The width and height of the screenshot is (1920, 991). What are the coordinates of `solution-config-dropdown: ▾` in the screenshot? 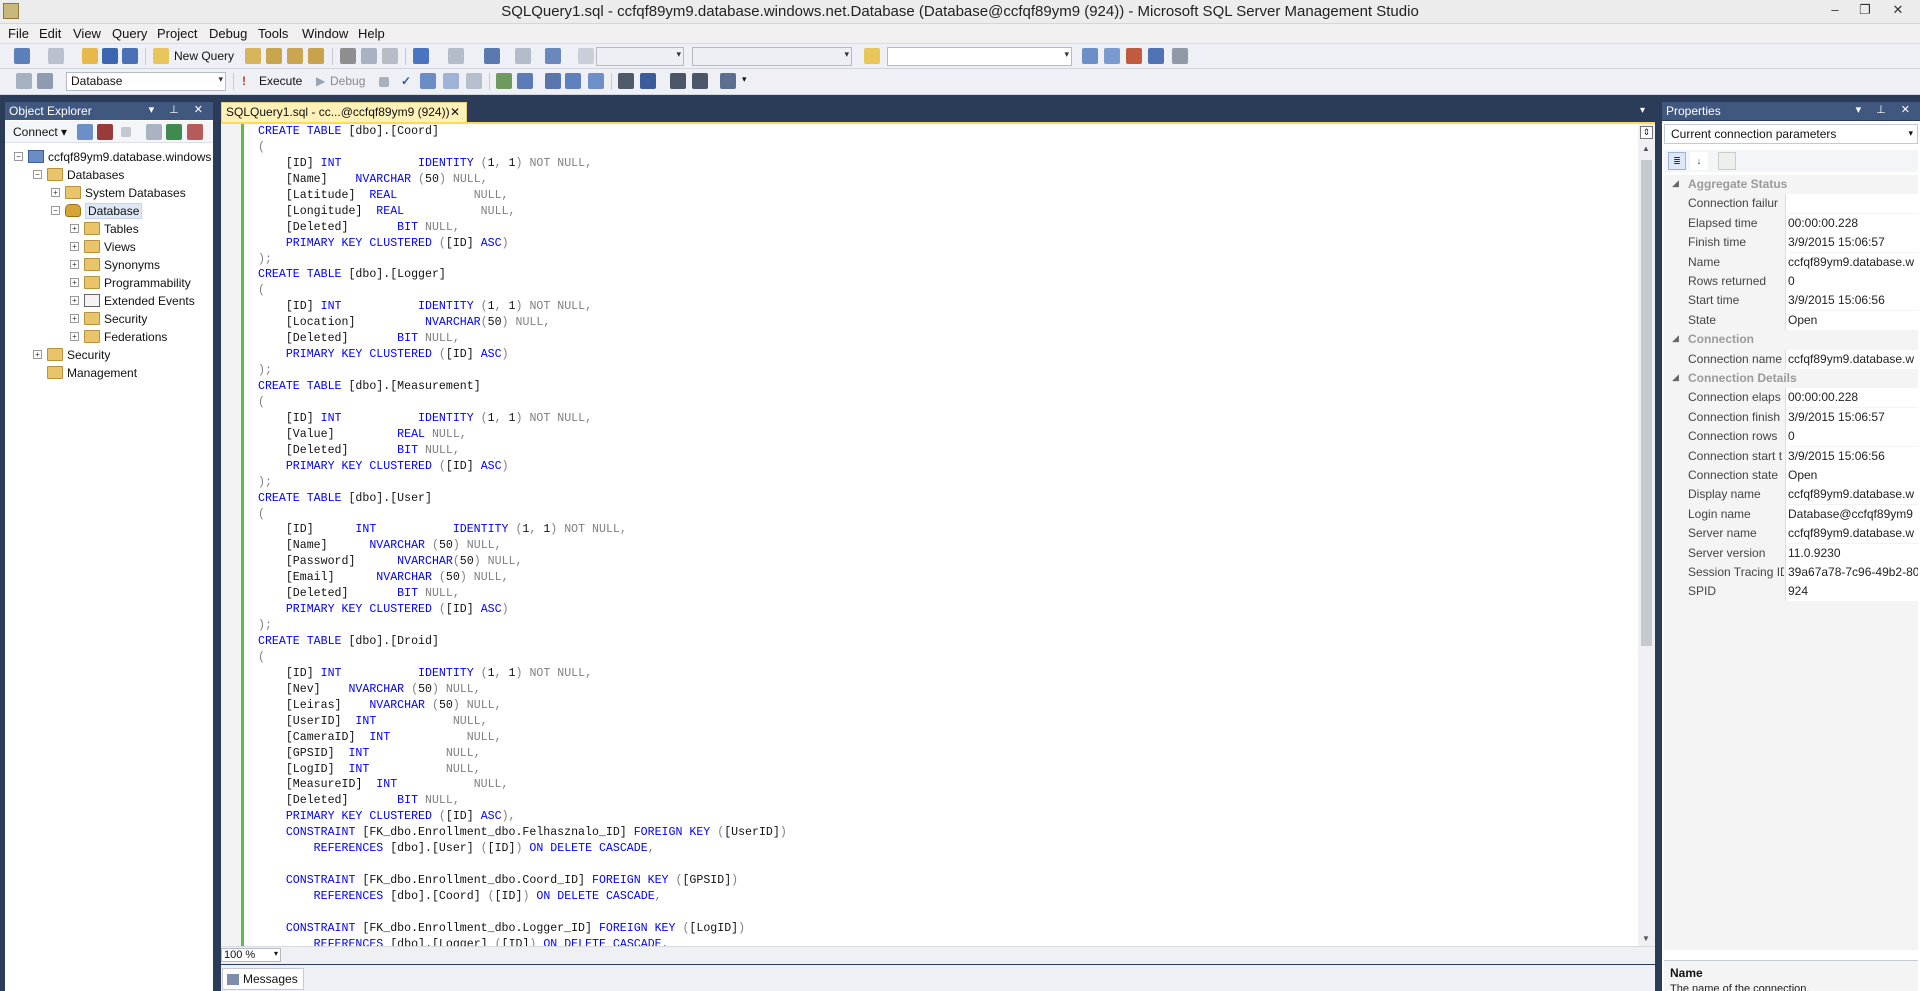 It's located at (640, 56).